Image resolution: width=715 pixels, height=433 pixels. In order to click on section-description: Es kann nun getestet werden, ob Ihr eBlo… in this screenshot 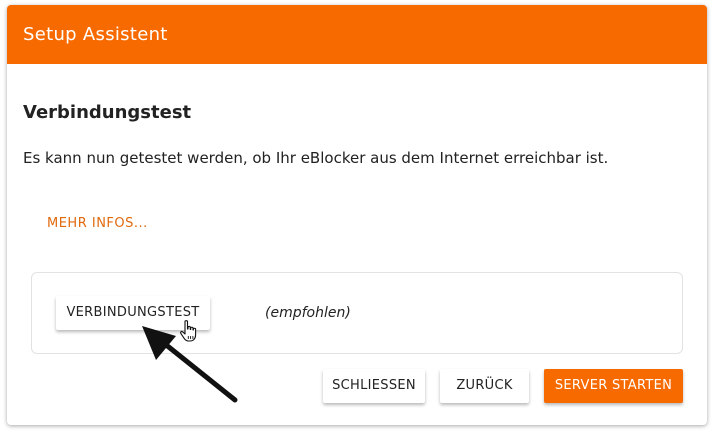, I will do `click(316, 158)`.